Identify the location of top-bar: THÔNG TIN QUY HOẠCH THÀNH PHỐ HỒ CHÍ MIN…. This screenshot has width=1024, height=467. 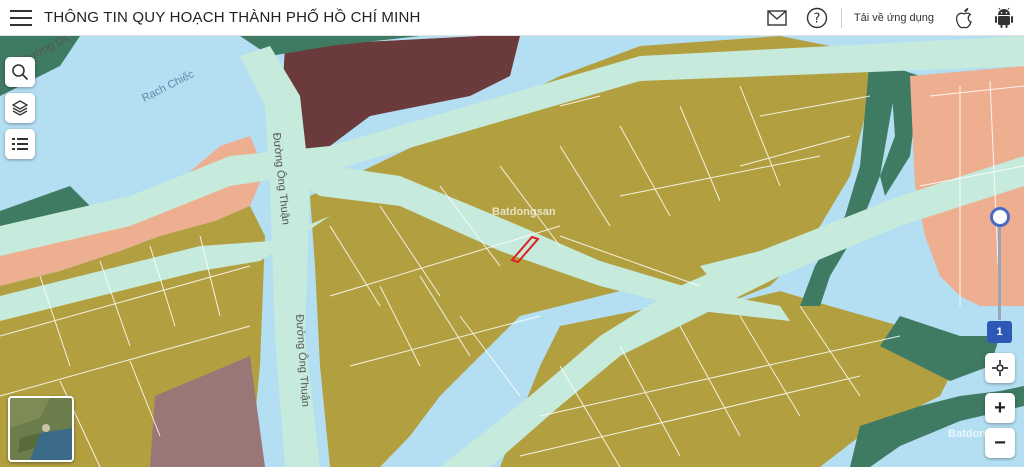
(512, 18).